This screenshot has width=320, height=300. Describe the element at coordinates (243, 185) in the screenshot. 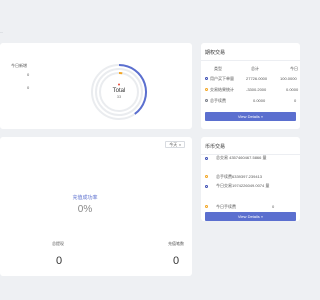

I see `list-item-text: 今日交易1974226049.0074 量` at that location.